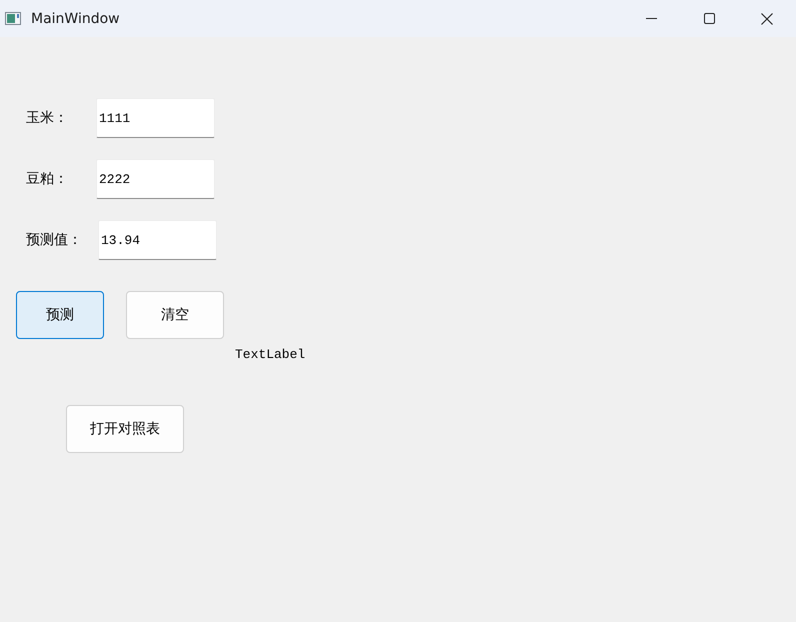 The image size is (796, 622). I want to click on text-label: TextLabel, so click(270, 354).